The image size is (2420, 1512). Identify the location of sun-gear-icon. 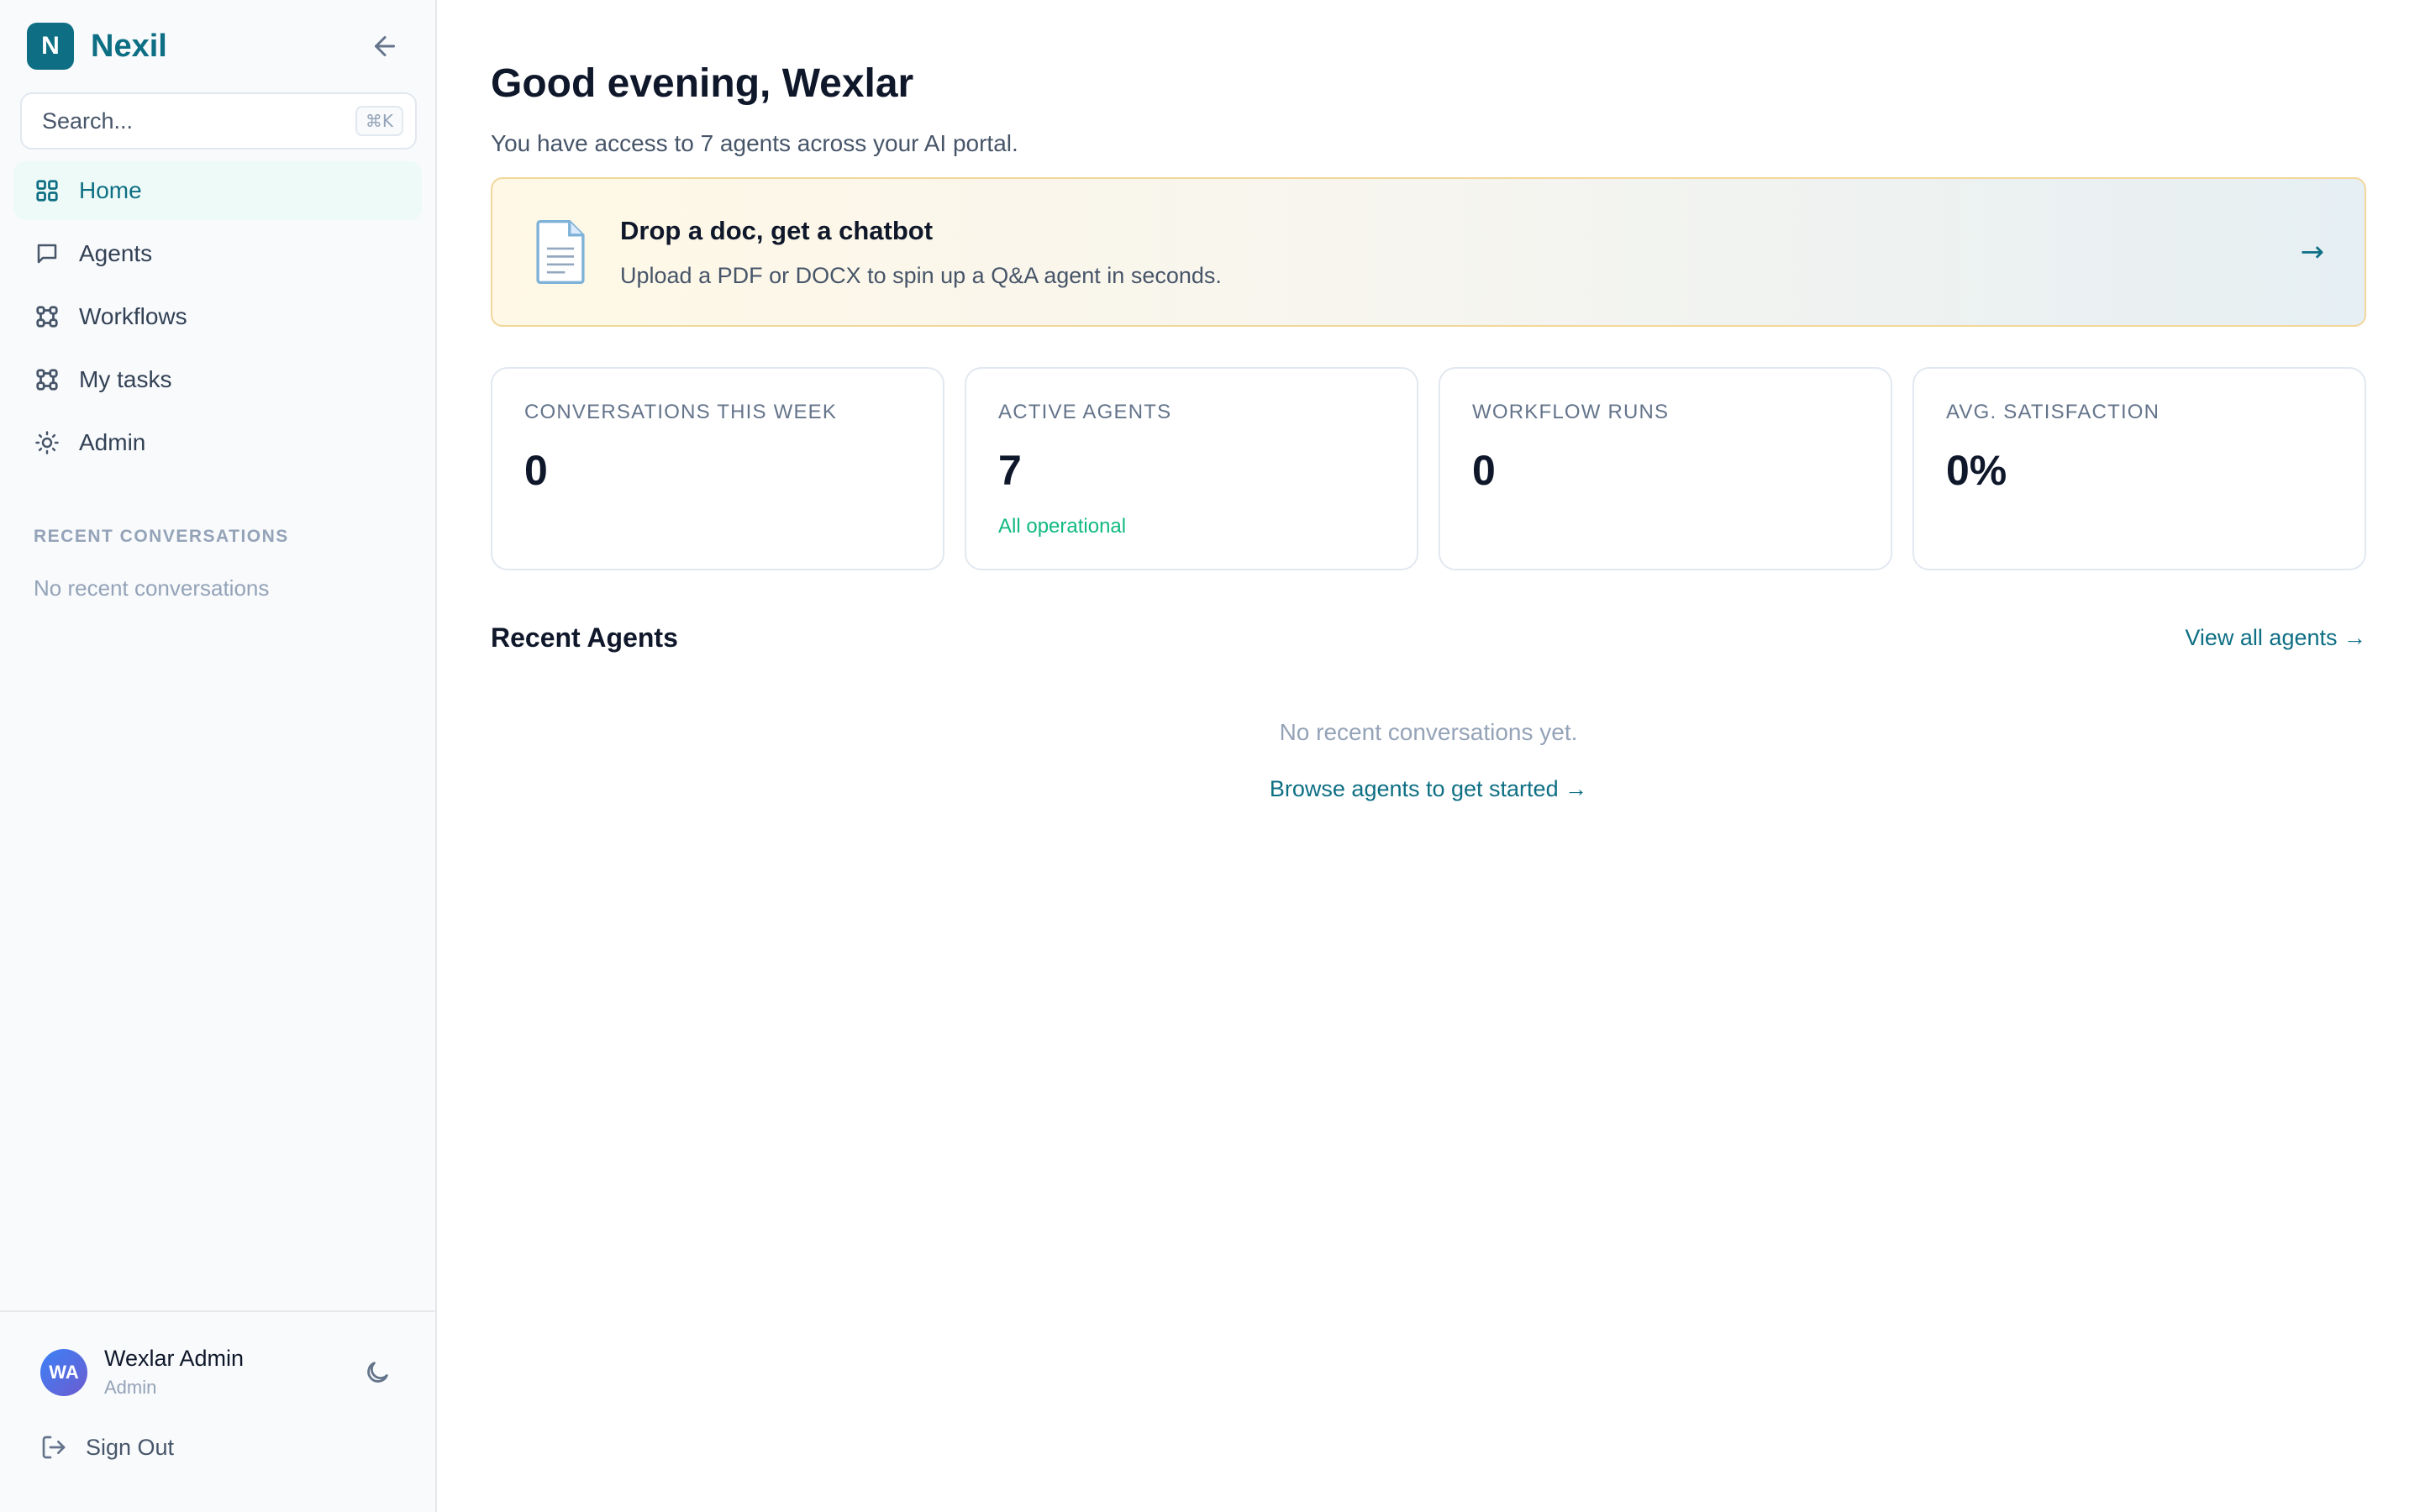
(47, 442).